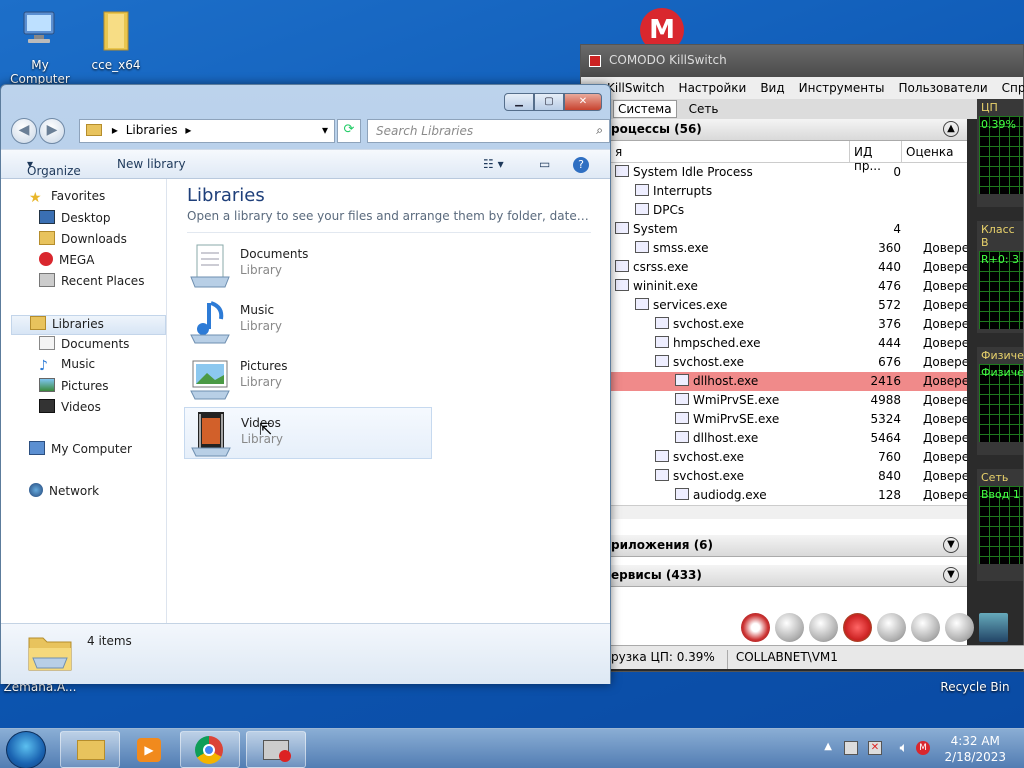  Describe the element at coordinates (951, 129) in the screenshot. I see `chevron-up-icon: ▲` at that location.